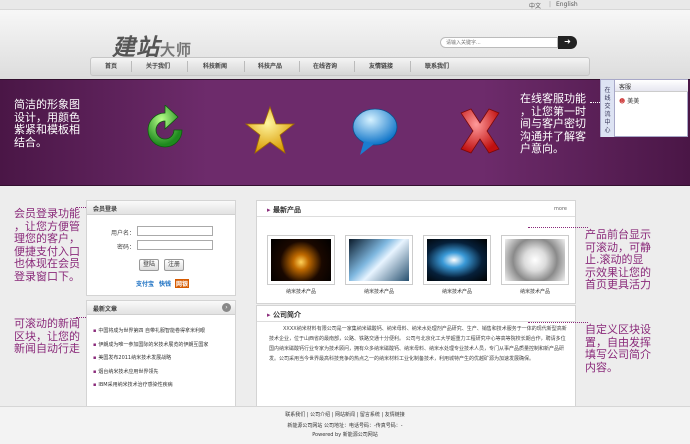 This screenshot has height=444, width=690. What do you see at coordinates (165, 126) in the screenshot?
I see `green-refresh-icon` at bounding box center [165, 126].